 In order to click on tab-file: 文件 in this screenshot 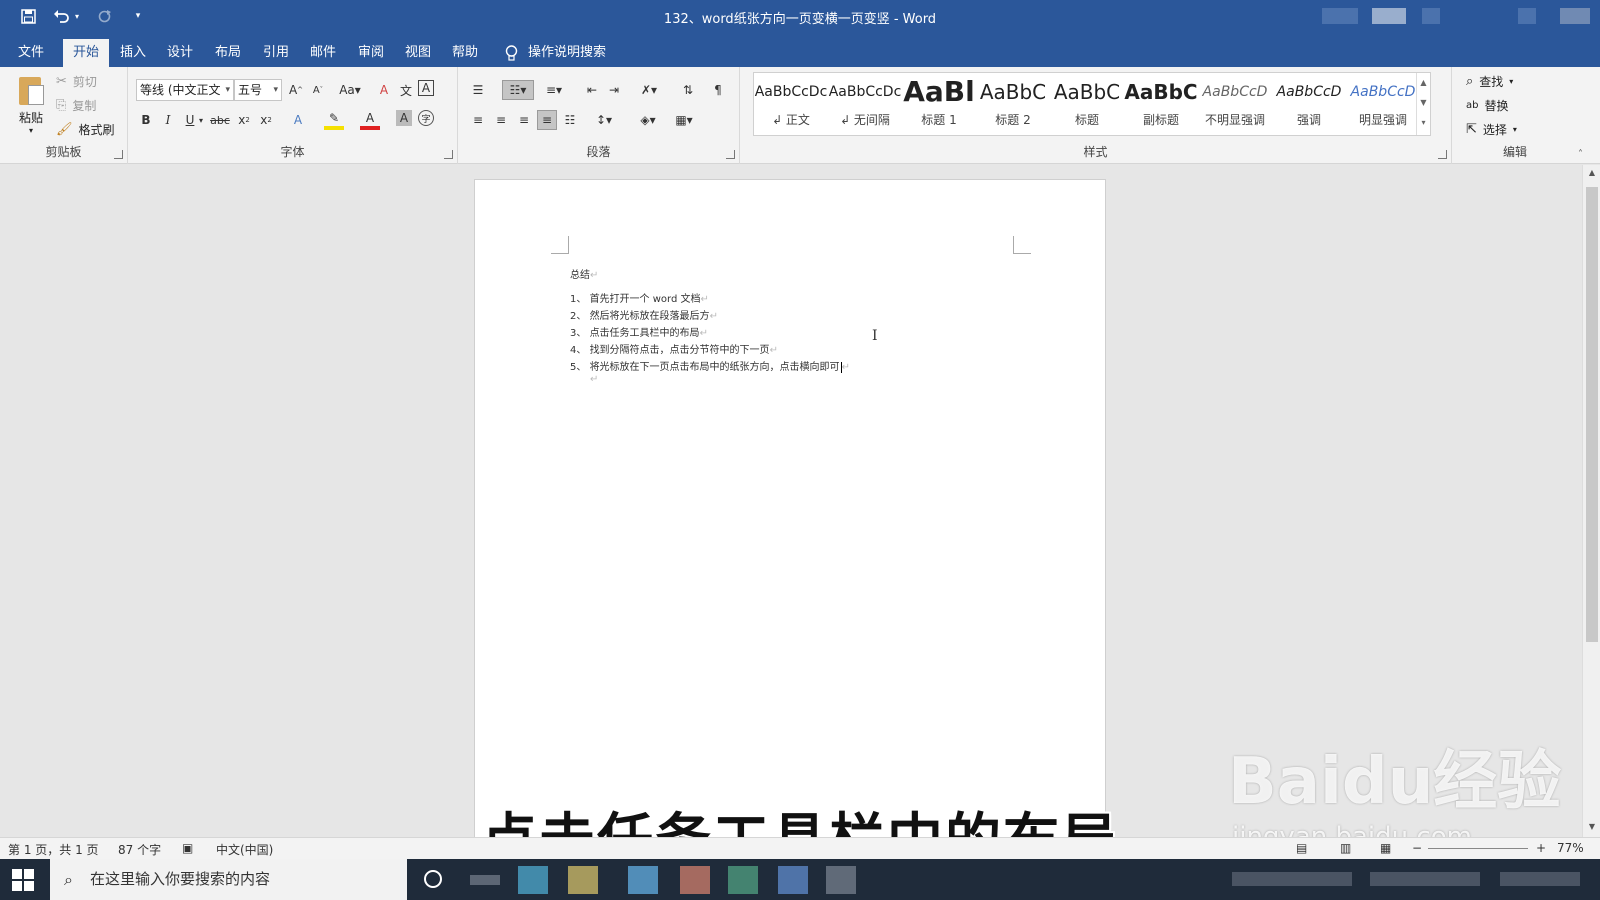, I will do `click(31, 53)`.